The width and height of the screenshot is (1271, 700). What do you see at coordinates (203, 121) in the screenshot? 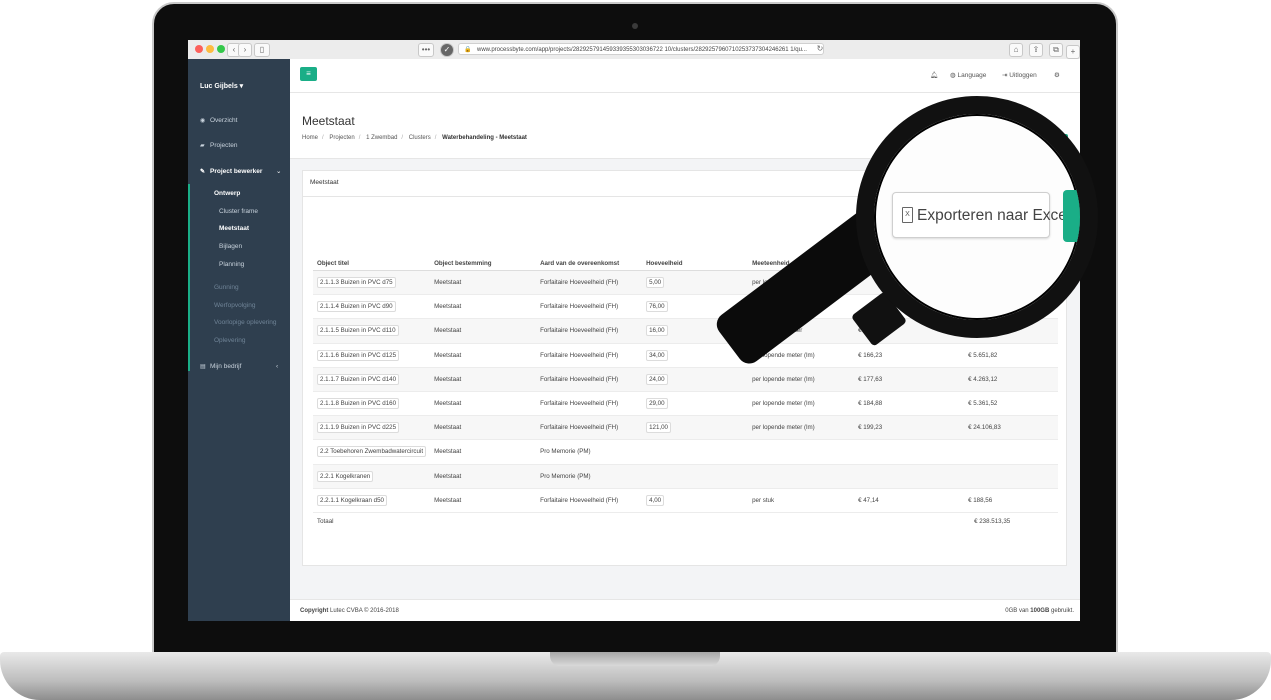
I see `dashboard-icon: ◉` at bounding box center [203, 121].